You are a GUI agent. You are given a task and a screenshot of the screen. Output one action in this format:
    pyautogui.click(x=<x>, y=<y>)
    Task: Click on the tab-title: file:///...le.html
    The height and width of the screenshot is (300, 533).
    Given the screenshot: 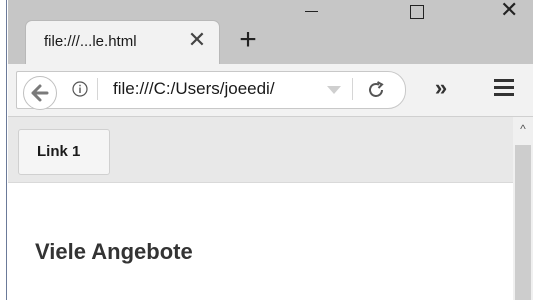 What is the action you would take?
    pyautogui.click(x=90, y=41)
    